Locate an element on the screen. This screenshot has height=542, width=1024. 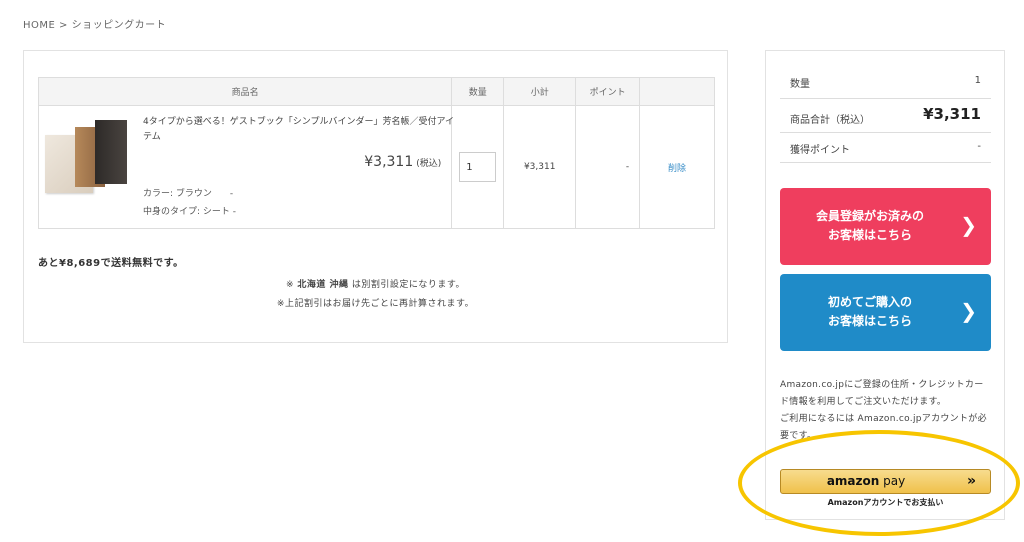
double-chevron-right-icon: » is located at coordinates (971, 481).